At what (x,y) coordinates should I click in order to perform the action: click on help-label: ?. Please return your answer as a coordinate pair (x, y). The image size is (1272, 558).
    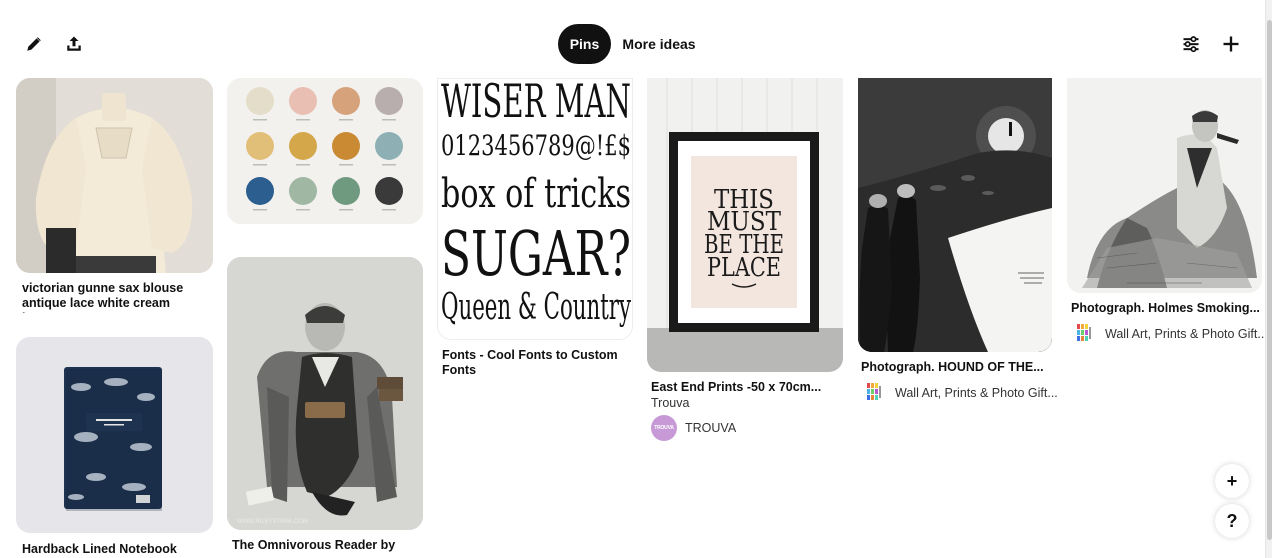
    Looking at the image, I should click on (1232, 520).